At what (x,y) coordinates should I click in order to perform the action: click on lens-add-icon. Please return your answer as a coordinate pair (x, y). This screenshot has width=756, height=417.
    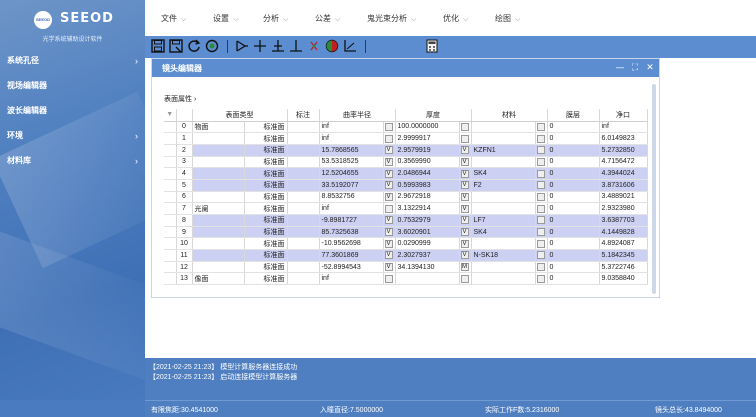
    Looking at the image, I should click on (242, 46).